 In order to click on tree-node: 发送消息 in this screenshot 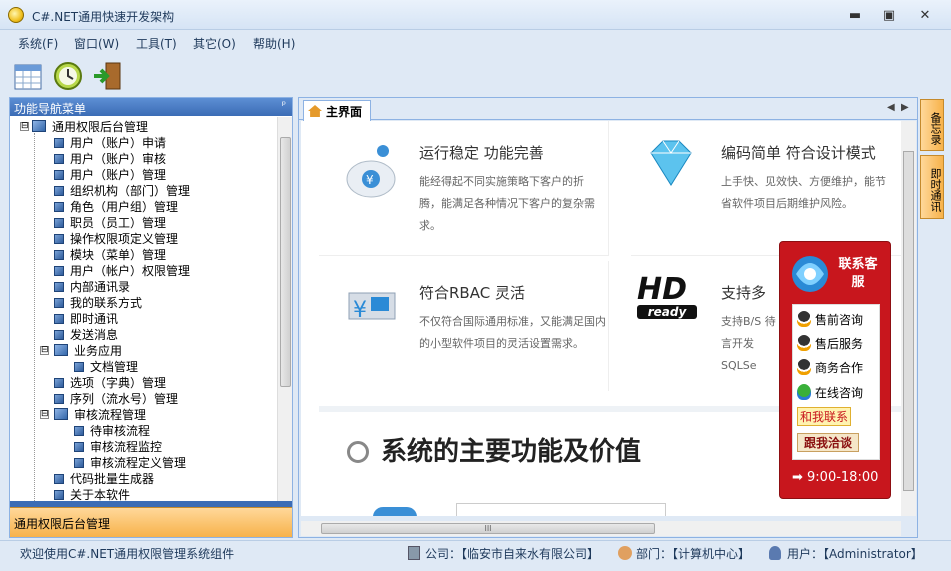, I will do `click(86, 335)`.